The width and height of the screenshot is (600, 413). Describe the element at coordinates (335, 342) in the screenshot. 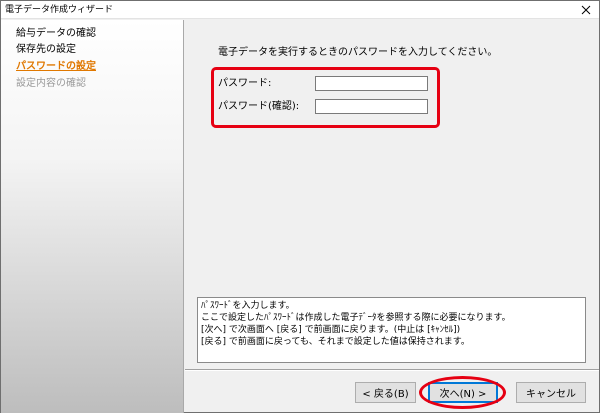

I see `help-line: [戻る] で前画面に戻っても、それまで設定した値は保持されます。` at that location.